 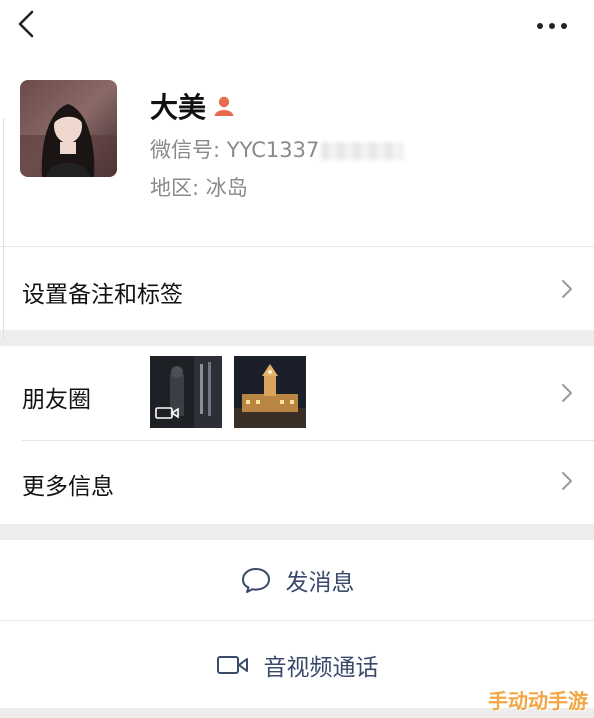 I want to click on video-call-icon, so click(x=232, y=664).